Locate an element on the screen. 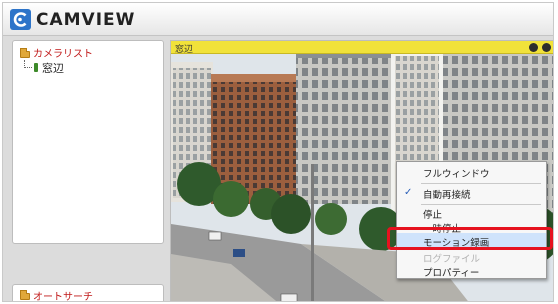 The height and width of the screenshot is (304, 558). app-title: CAMVIEW is located at coordinates (86, 20).